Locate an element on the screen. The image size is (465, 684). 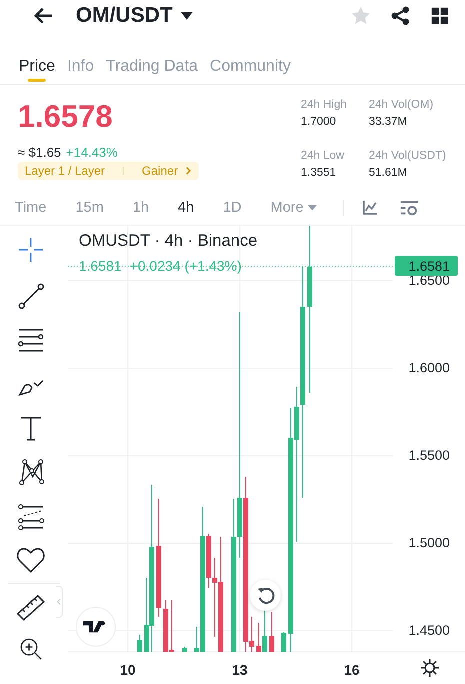
tab: Price is located at coordinates (37, 65).